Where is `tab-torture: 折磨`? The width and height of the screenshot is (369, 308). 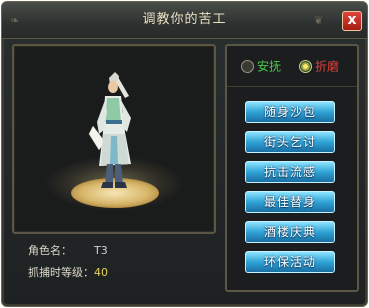 tab-torture: 折磨 is located at coordinates (319, 66).